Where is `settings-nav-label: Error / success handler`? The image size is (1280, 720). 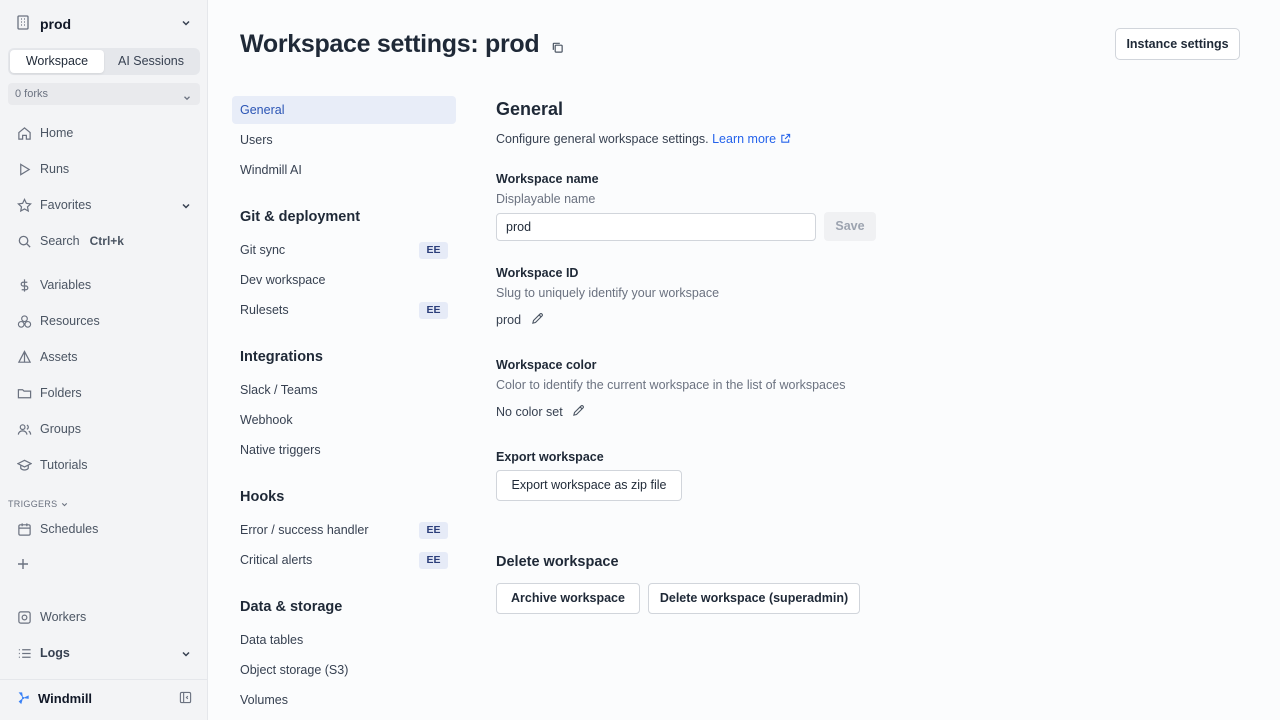 settings-nav-label: Error / success handler is located at coordinates (304, 530).